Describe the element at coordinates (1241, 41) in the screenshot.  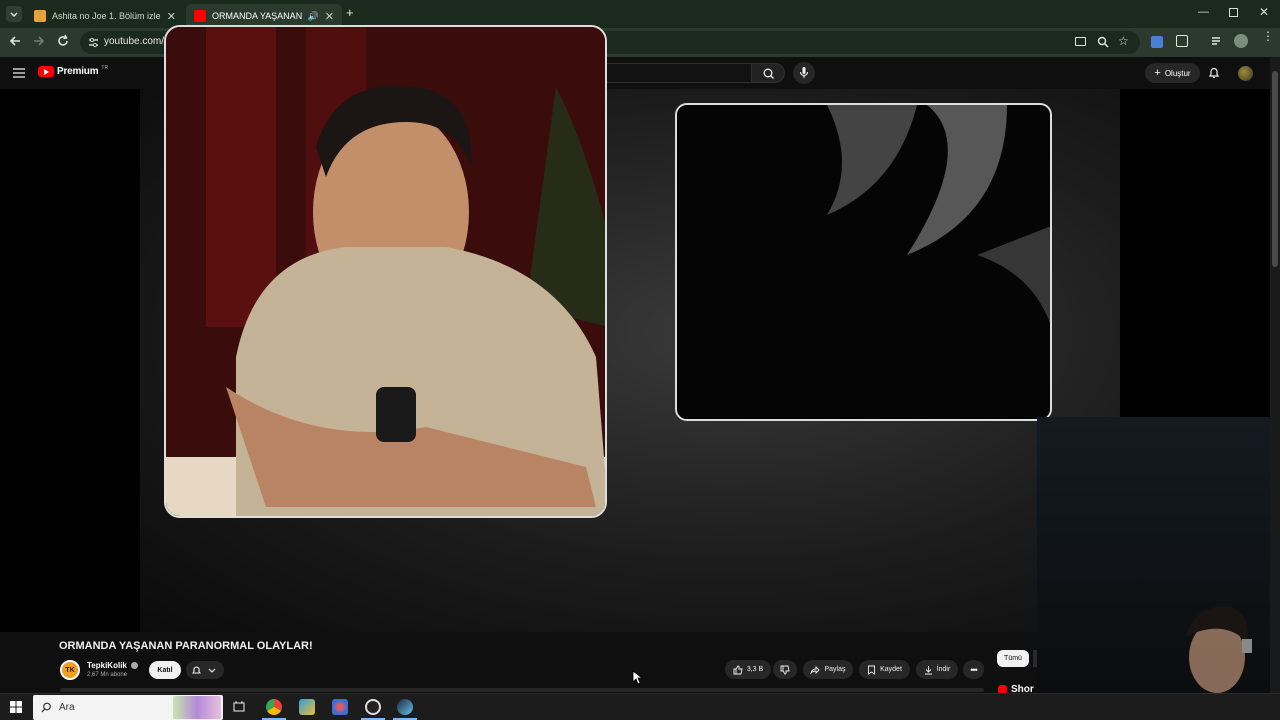
I see `profile-avatar` at that location.